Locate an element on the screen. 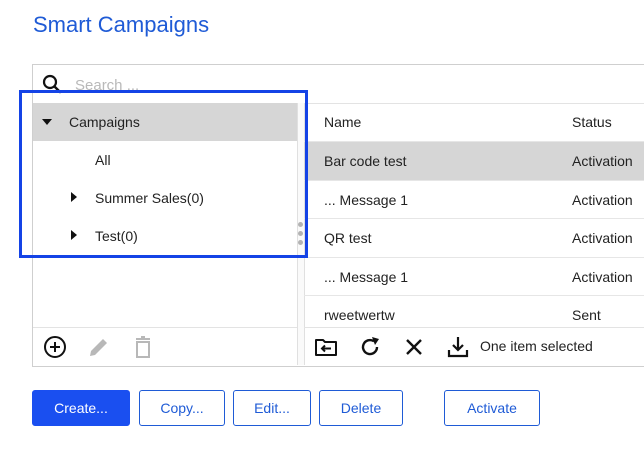  tree-toolbar is located at coordinates (165, 346).